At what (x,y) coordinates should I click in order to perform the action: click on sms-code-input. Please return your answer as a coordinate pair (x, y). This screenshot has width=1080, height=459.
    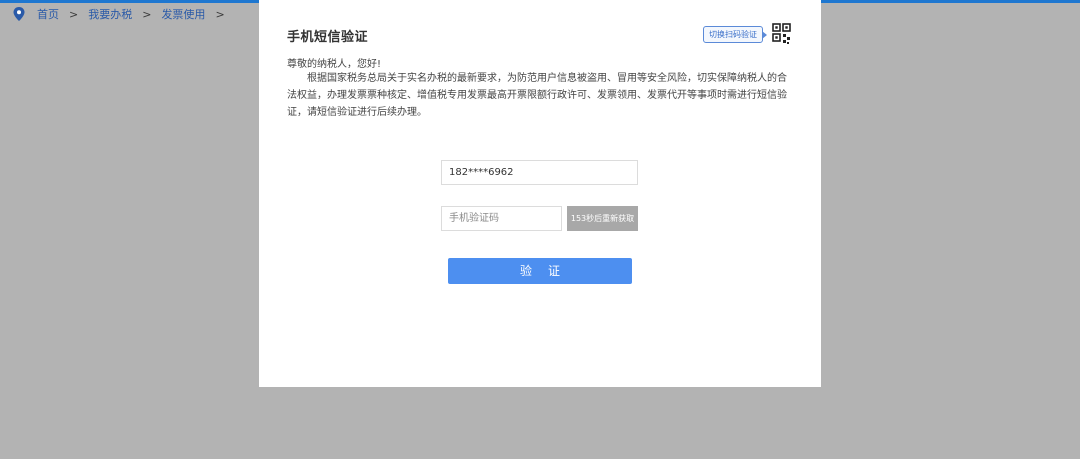
    Looking at the image, I should click on (501, 218).